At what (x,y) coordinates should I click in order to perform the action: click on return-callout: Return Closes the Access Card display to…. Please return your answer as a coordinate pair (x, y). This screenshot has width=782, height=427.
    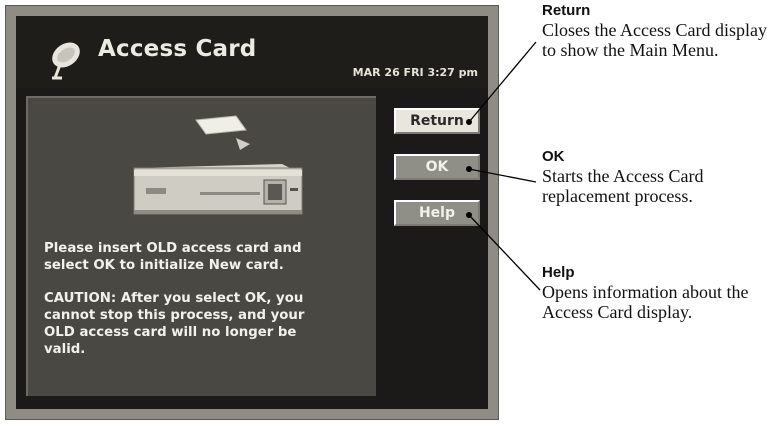
    Looking at the image, I should click on (660, 31).